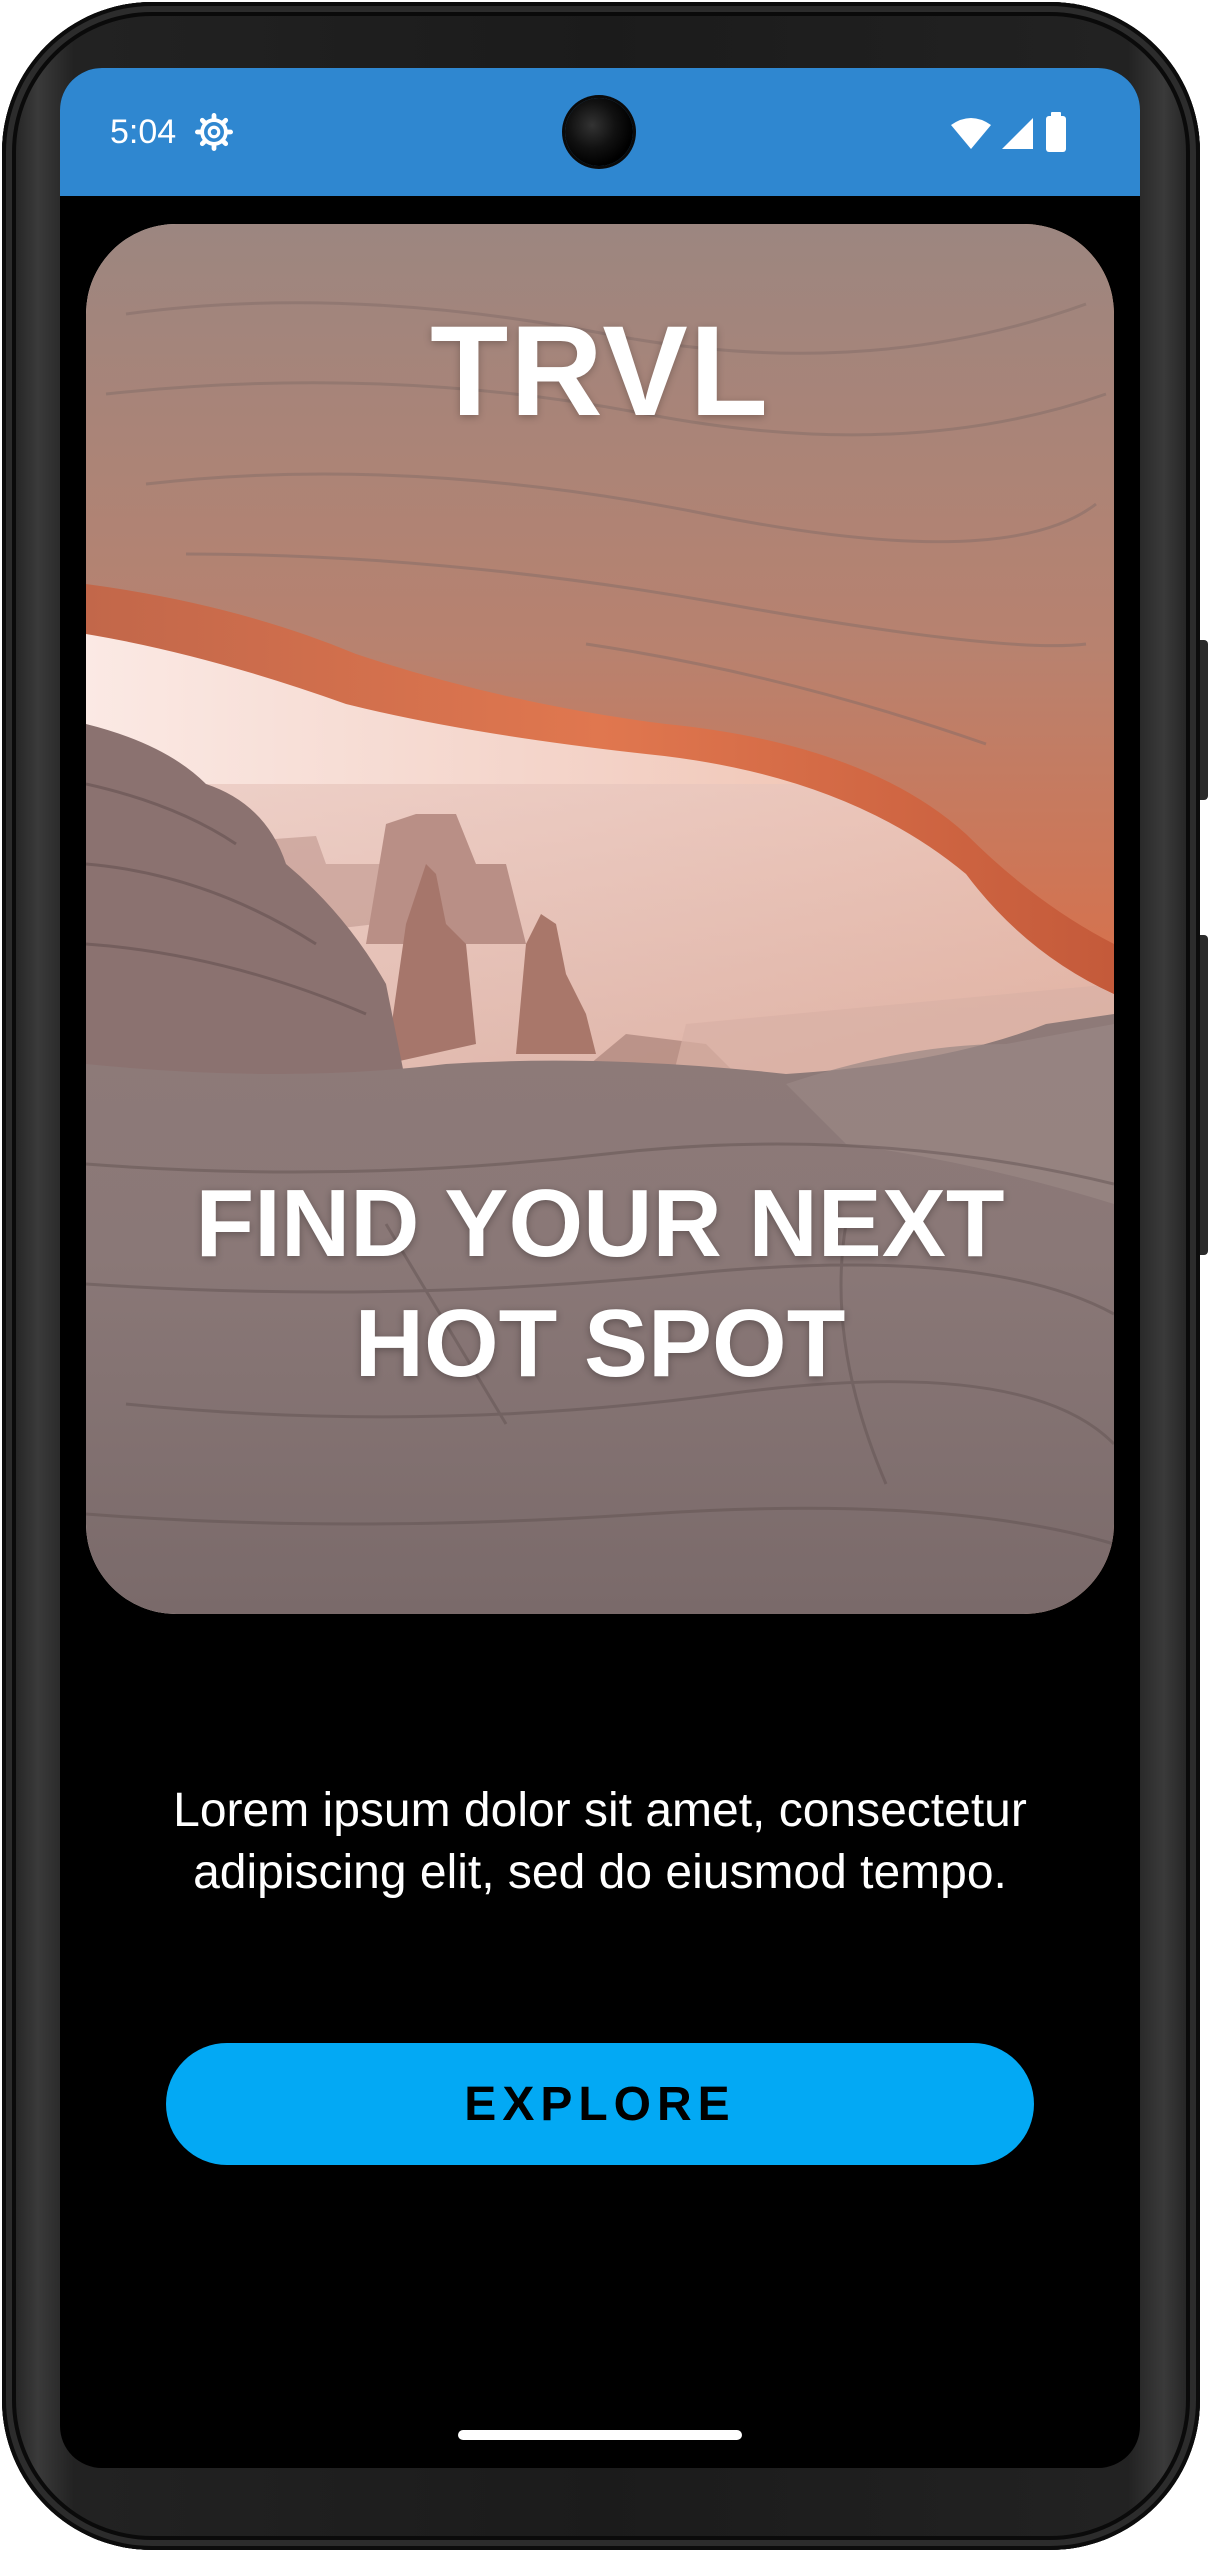 The image size is (1209, 2553). I want to click on wifi-icon, so click(971, 133).